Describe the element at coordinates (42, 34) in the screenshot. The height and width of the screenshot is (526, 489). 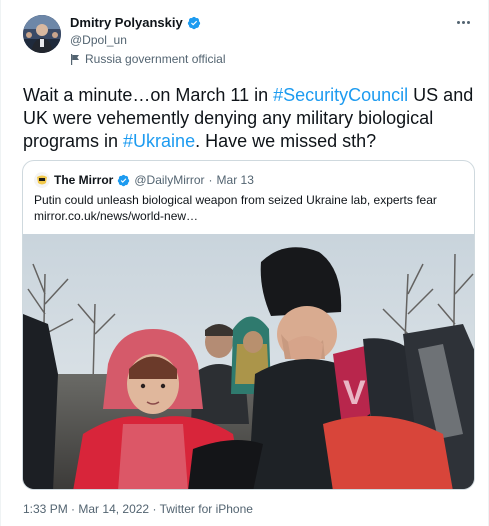
I see `author-avatar` at that location.